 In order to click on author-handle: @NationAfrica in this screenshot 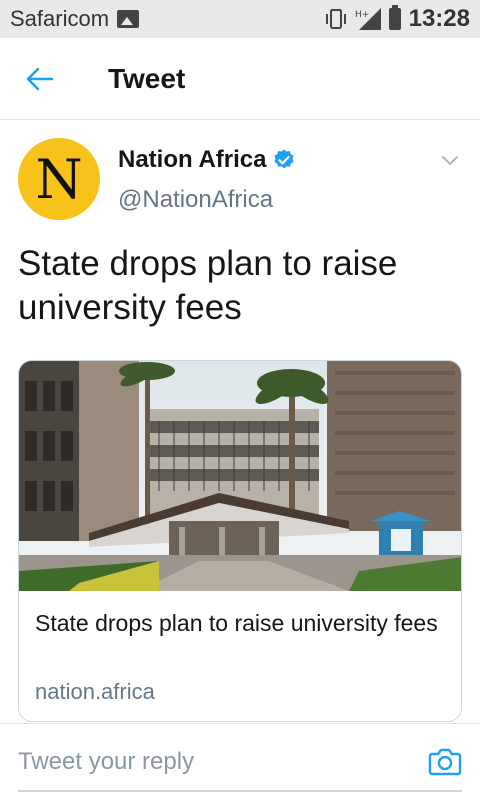, I will do `click(195, 200)`.